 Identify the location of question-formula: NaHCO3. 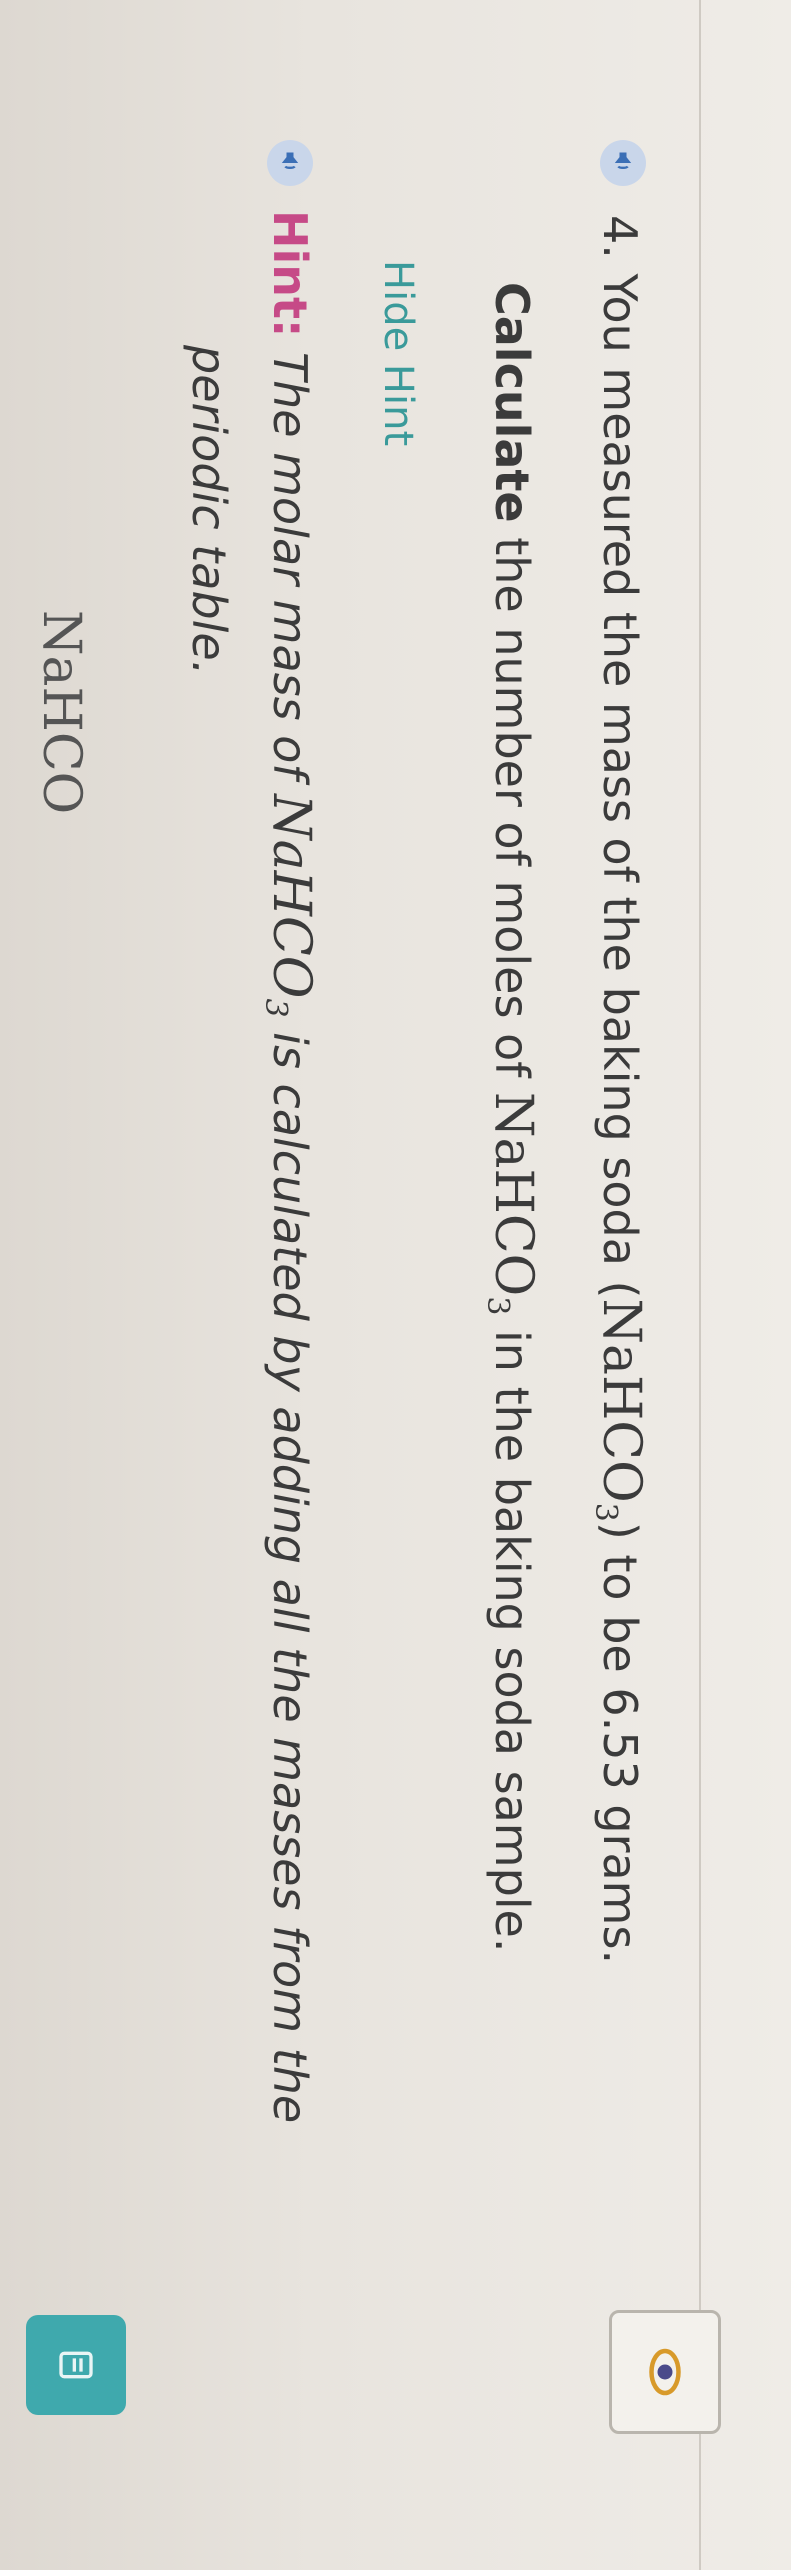
(619, 1410).